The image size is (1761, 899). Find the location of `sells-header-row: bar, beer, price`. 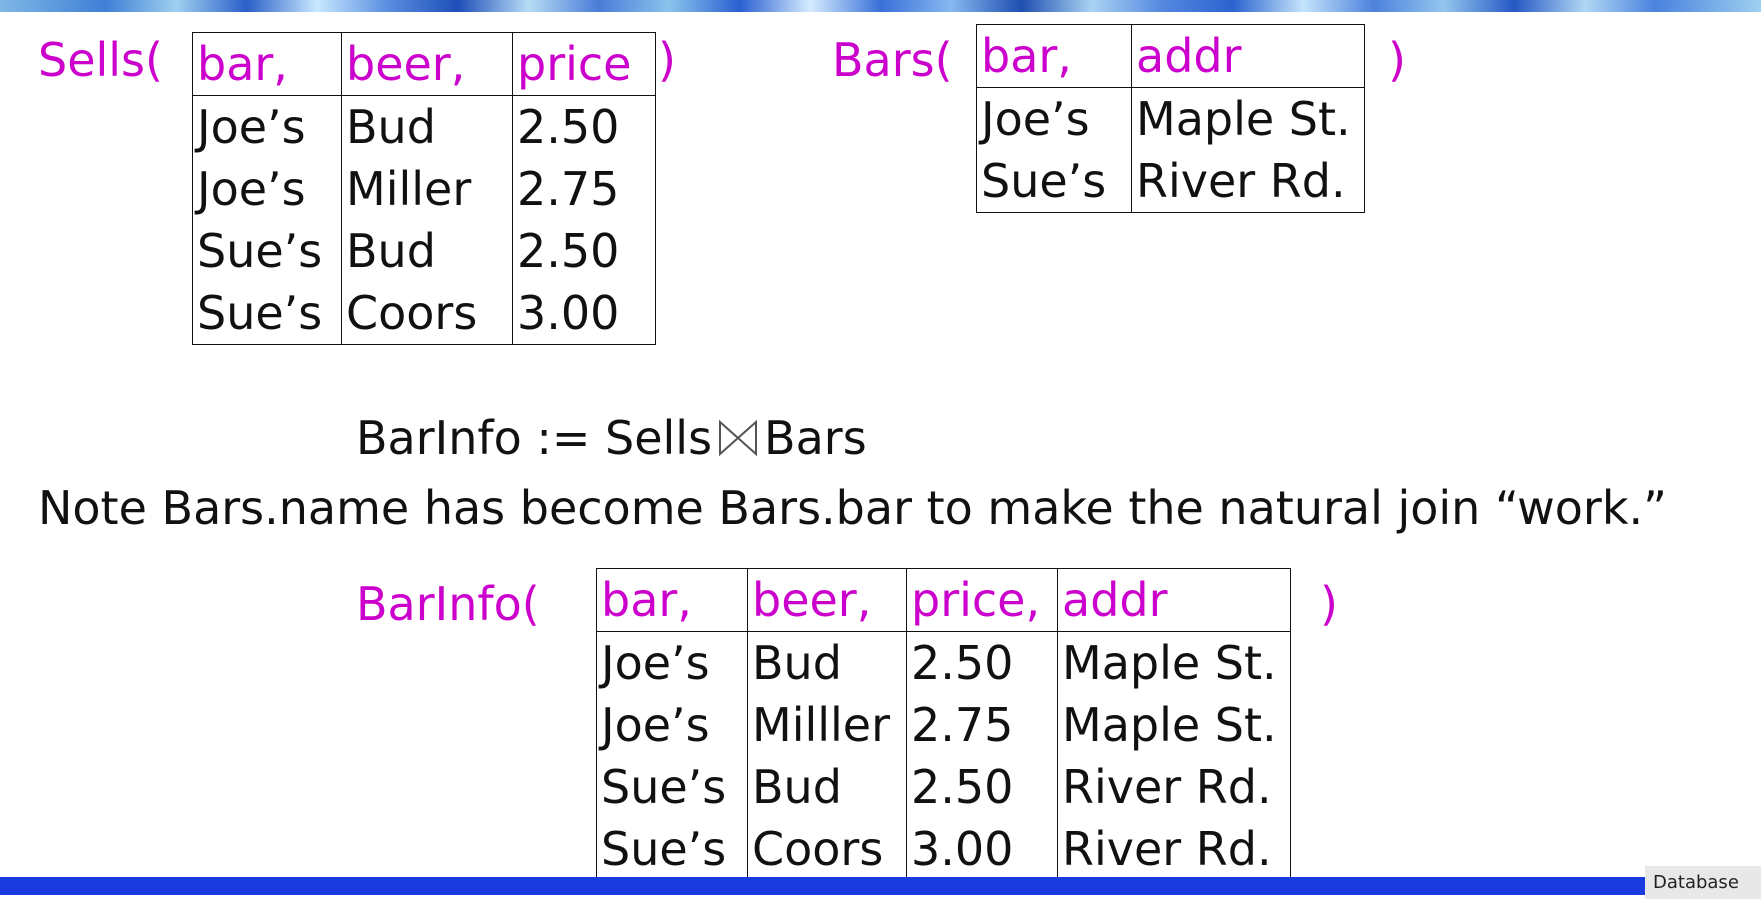

sells-header-row: bar, beer, price is located at coordinates (424, 64).